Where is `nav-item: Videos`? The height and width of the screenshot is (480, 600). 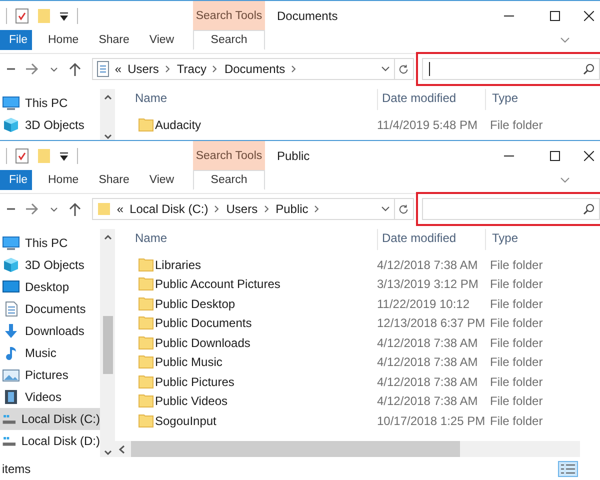 nav-item: Videos is located at coordinates (50, 397).